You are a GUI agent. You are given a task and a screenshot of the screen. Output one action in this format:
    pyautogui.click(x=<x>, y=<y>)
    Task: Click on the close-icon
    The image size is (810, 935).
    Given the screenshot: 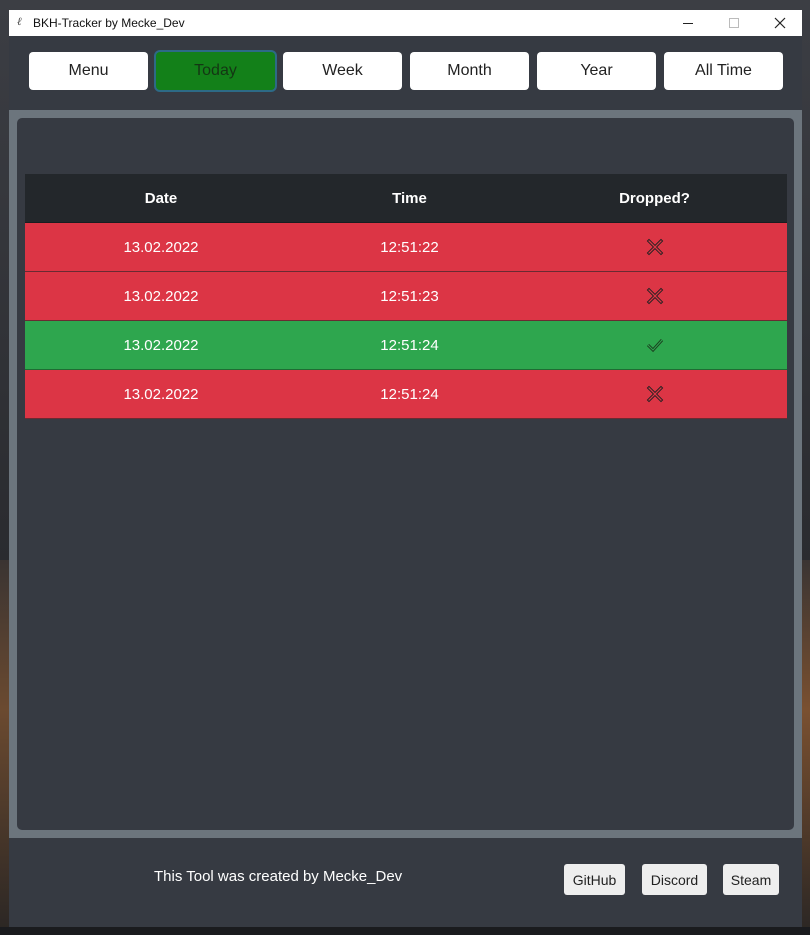 What is the action you would take?
    pyautogui.click(x=780, y=23)
    